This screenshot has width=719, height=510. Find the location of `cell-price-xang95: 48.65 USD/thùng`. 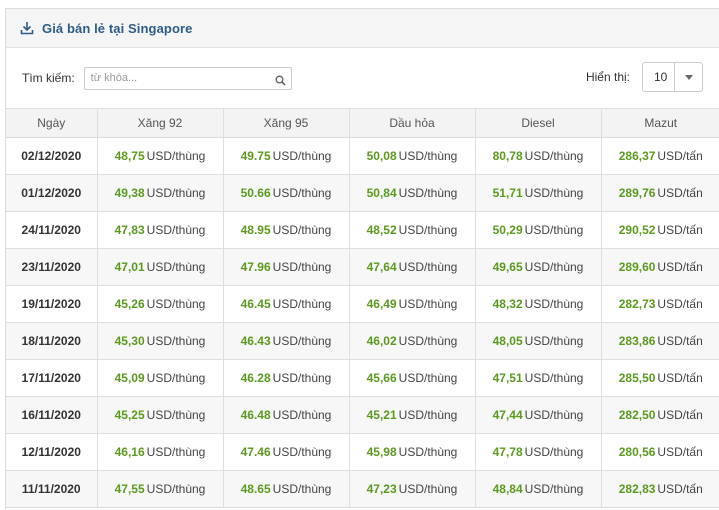

cell-price-xang95: 48.65 USD/thùng is located at coordinates (286, 489).